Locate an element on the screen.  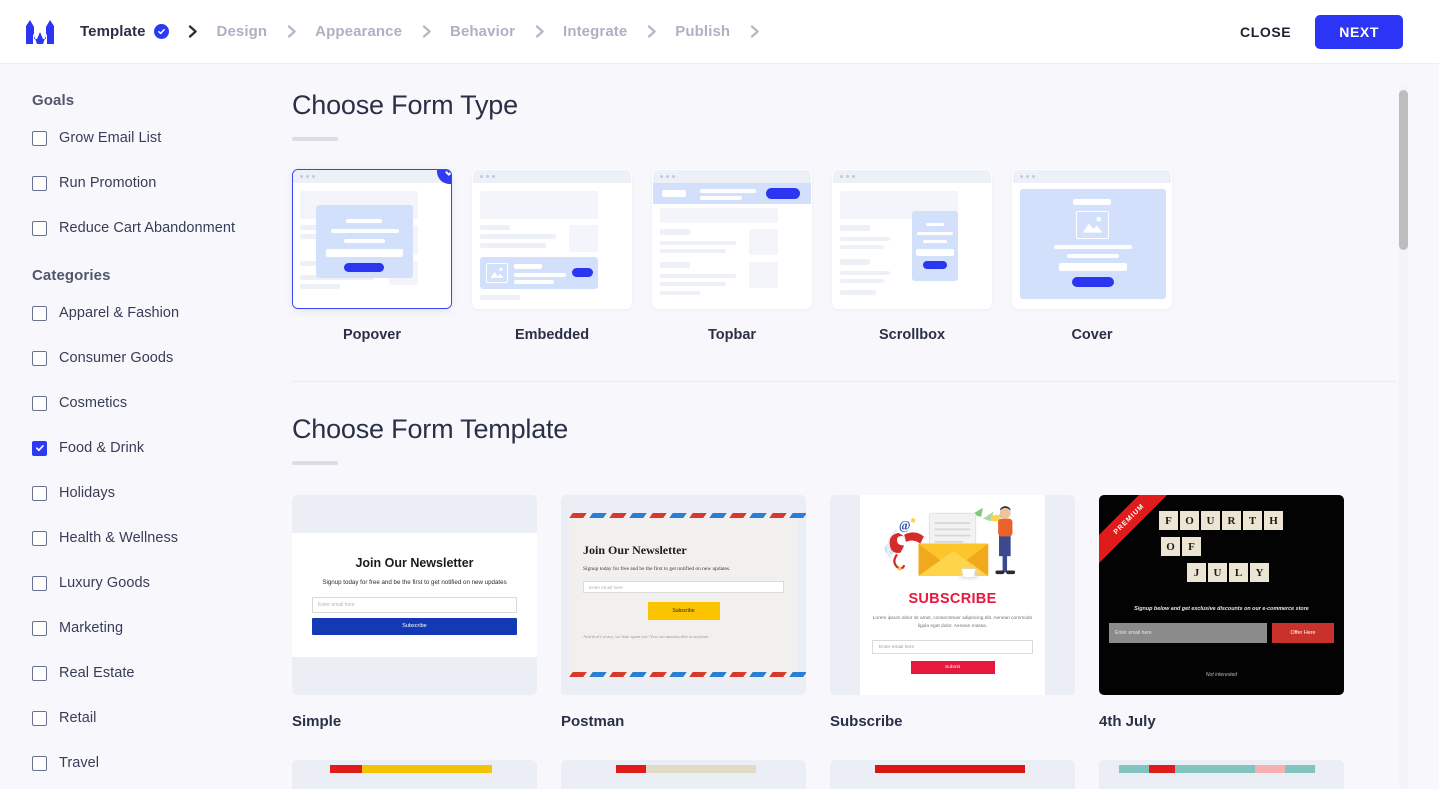
template-heading: SUBSCRIBE is located at coordinates (952, 599).